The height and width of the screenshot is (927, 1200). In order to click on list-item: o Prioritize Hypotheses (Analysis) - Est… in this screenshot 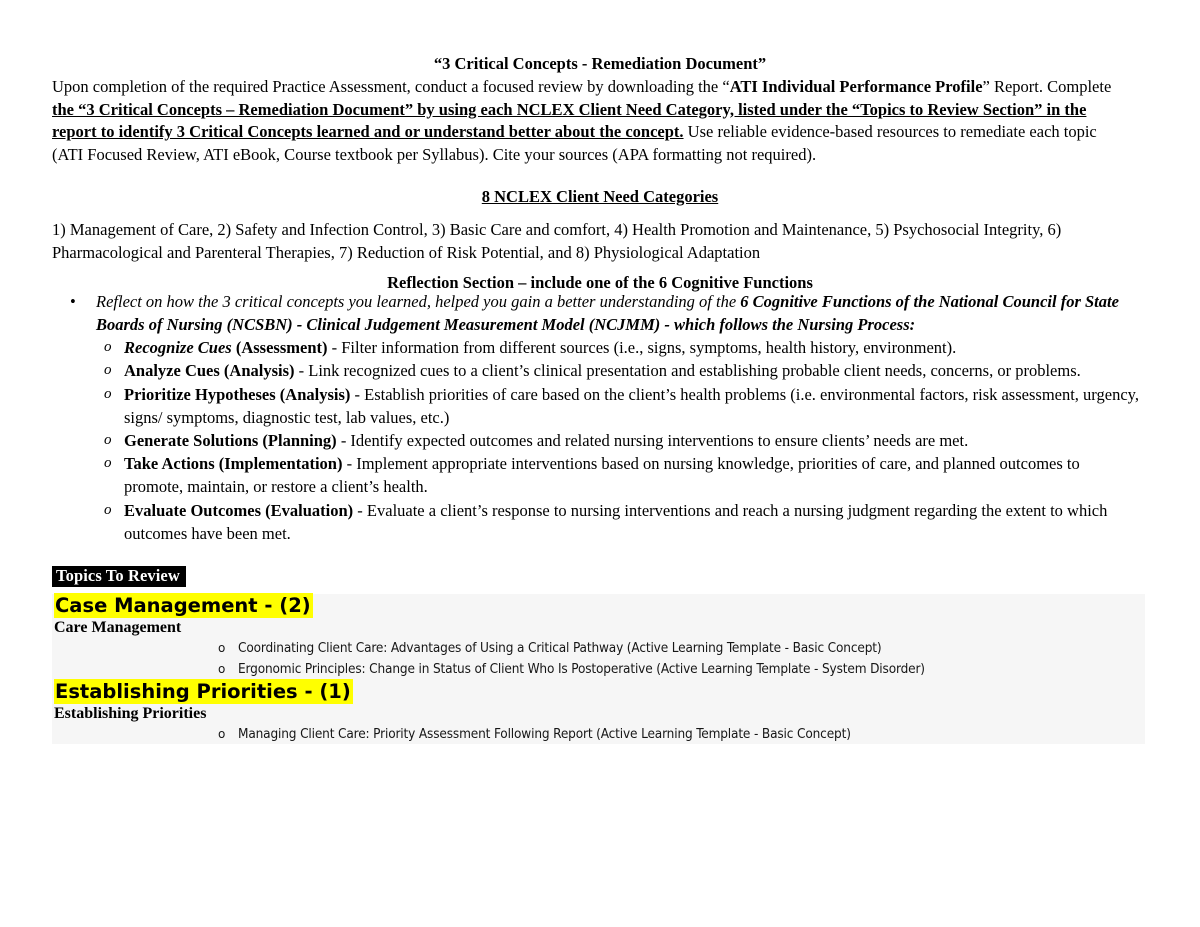, I will do `click(597, 406)`.